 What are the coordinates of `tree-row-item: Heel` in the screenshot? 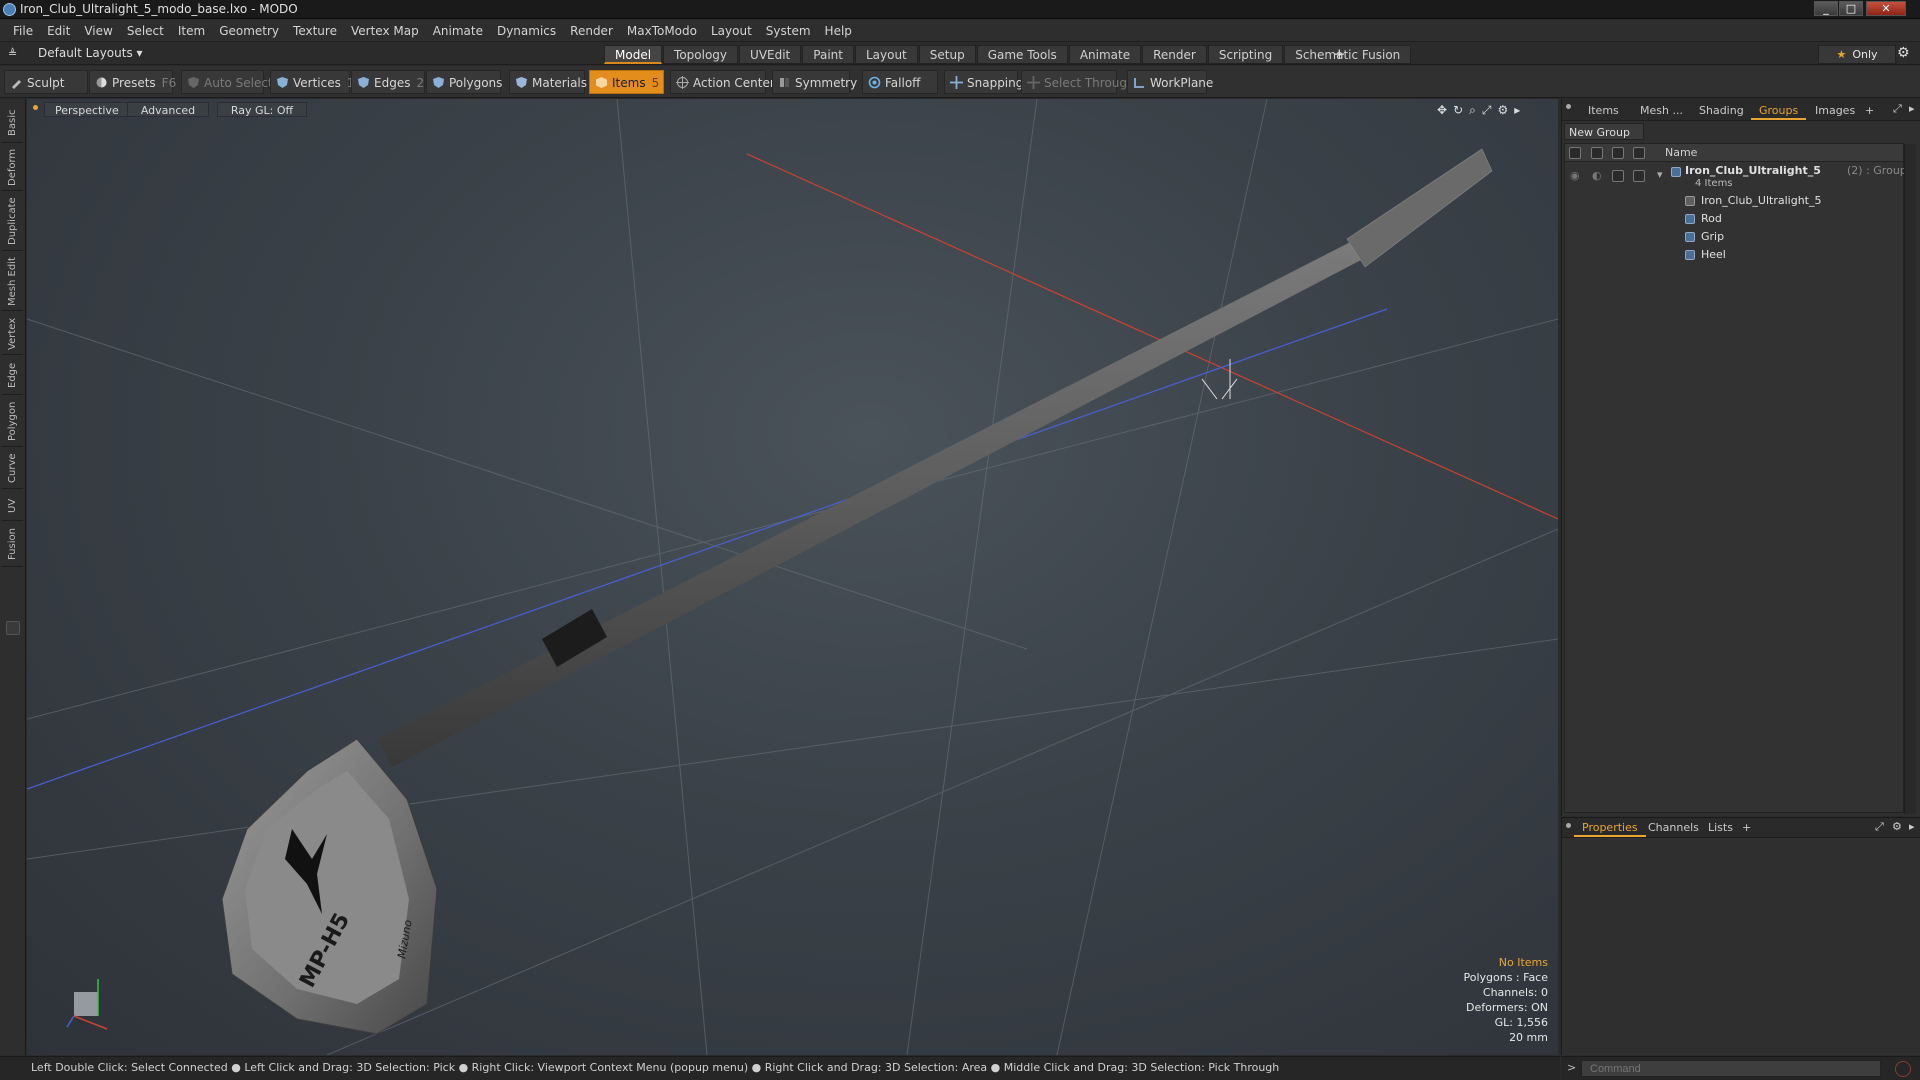 It's located at (1734, 255).